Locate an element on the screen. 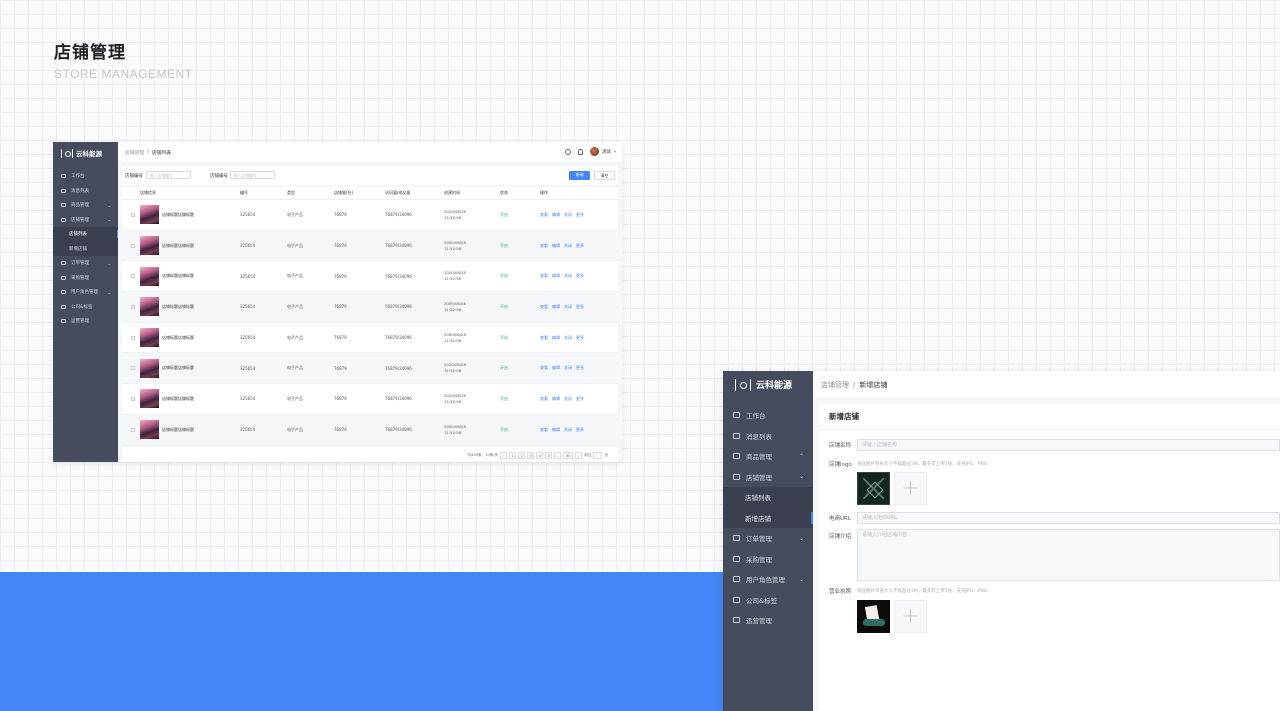 Image resolution: width=1280 pixels, height=711 pixels. breadcrumb-current: 店铺列表 is located at coordinates (161, 153).